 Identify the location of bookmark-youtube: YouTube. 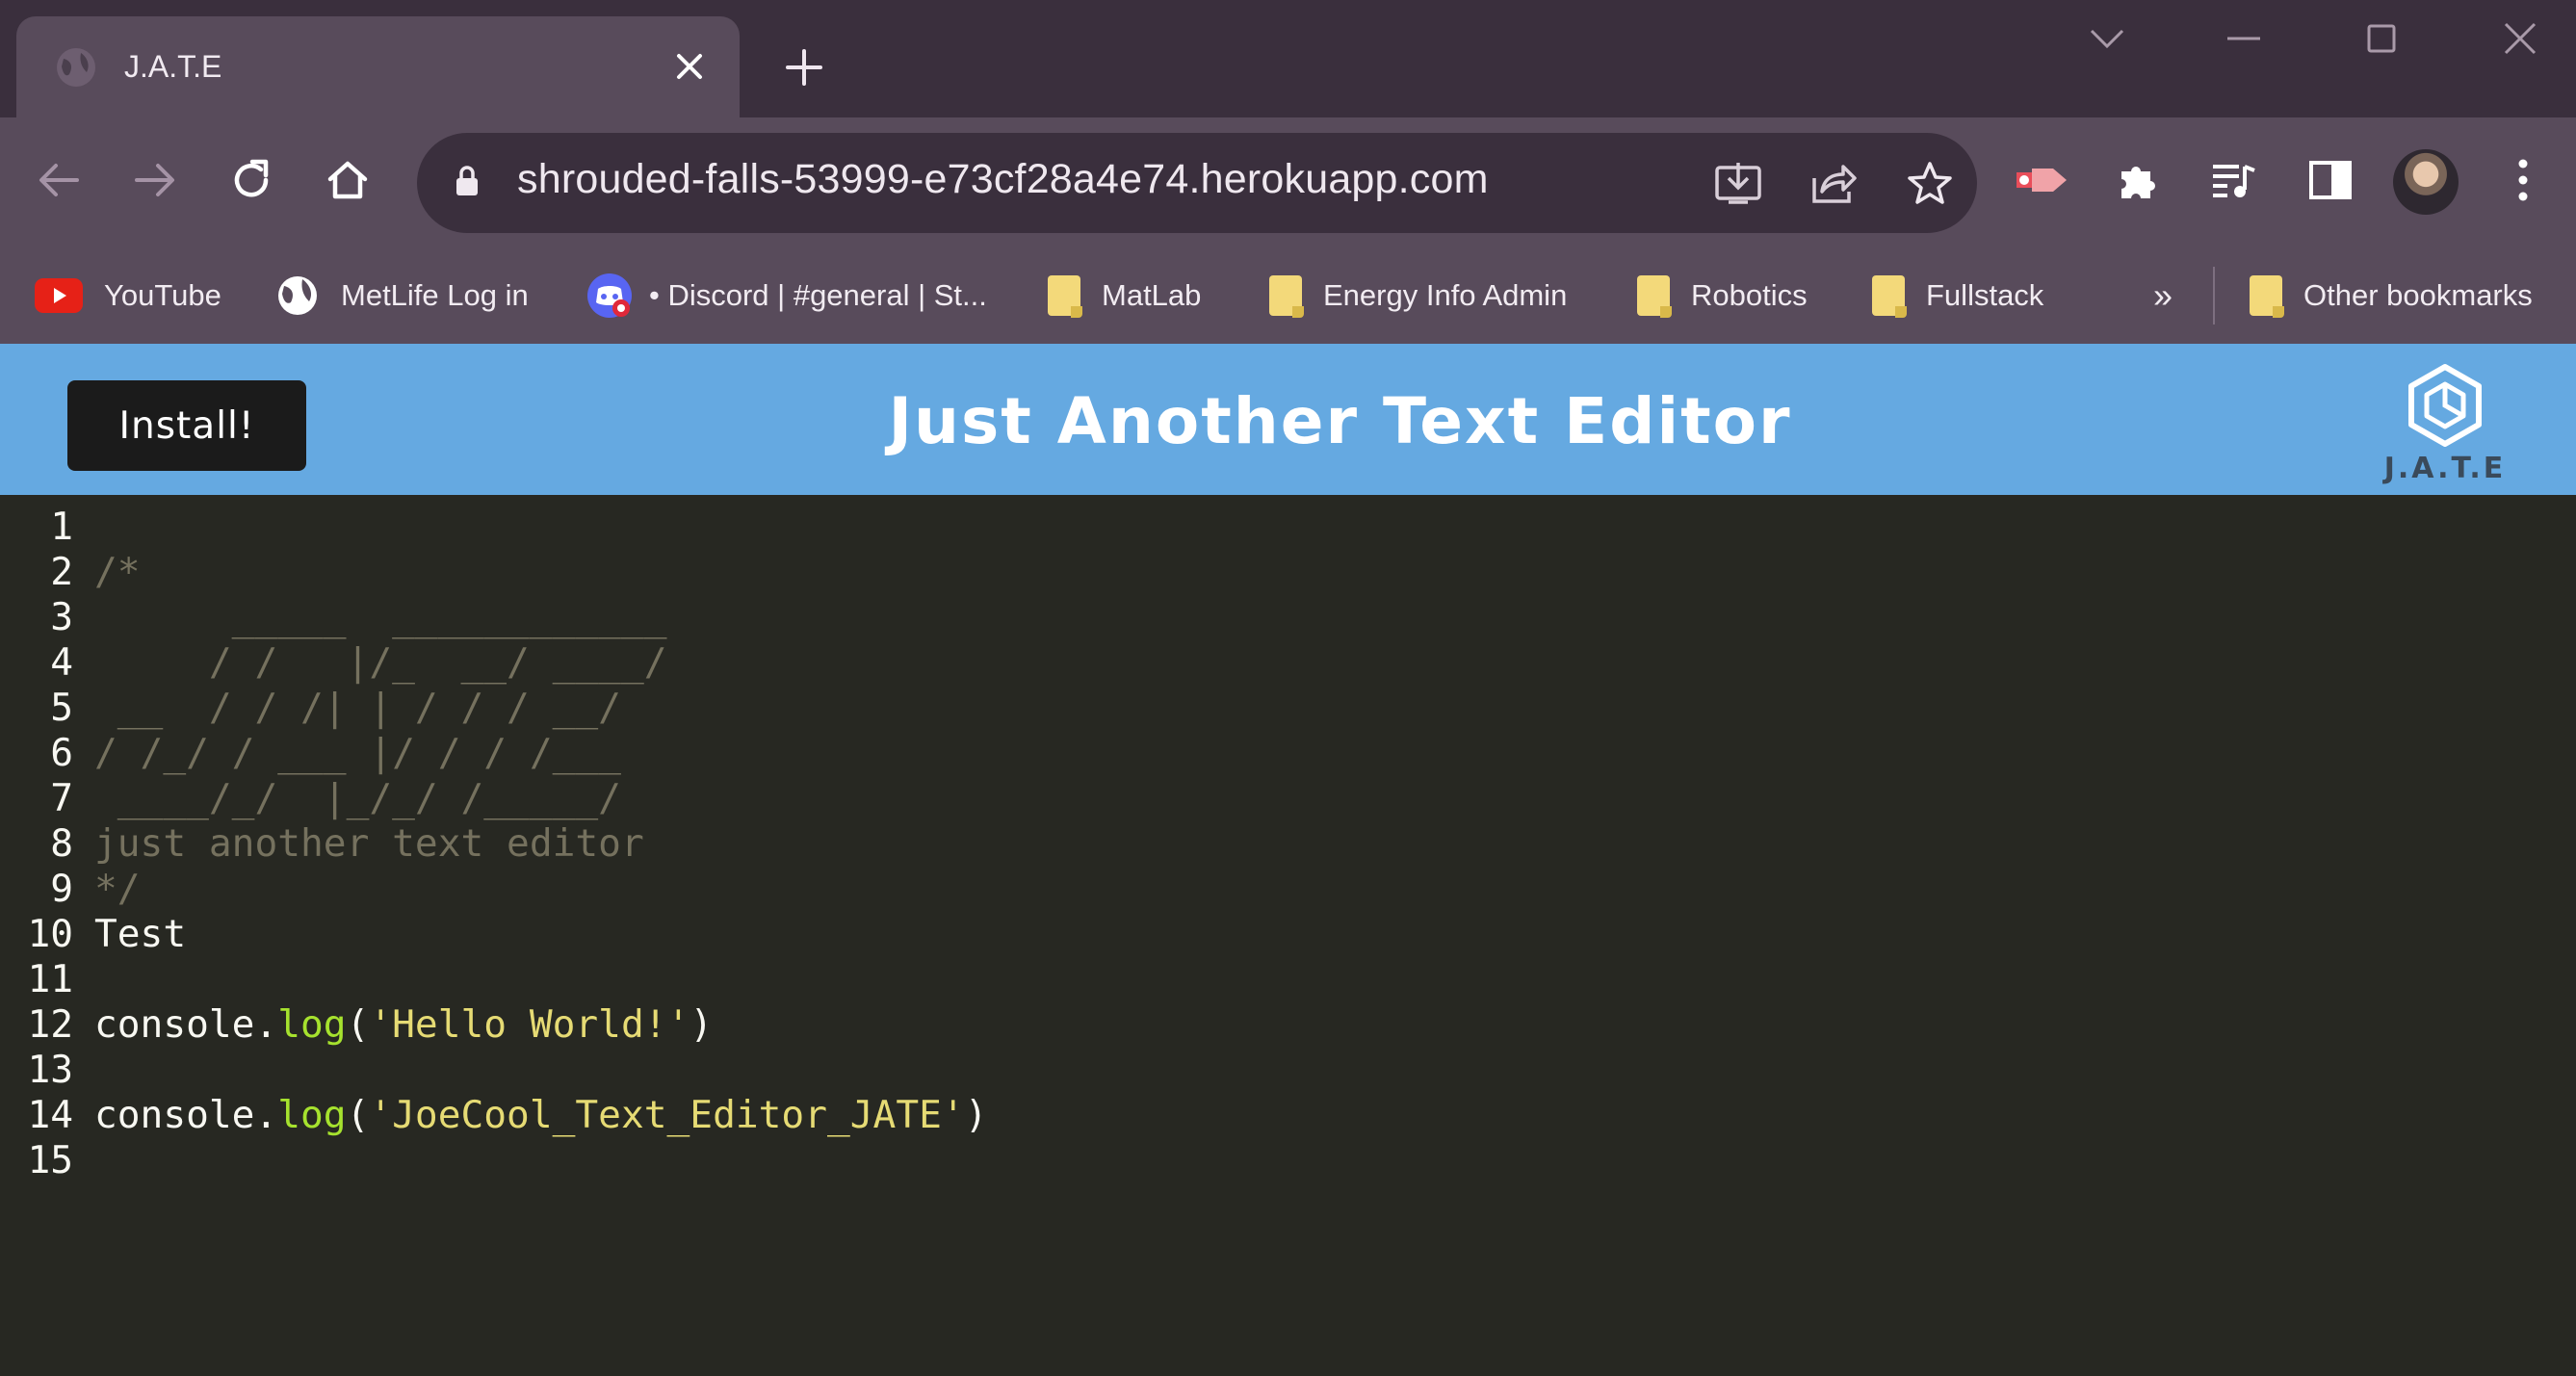
(128, 296).